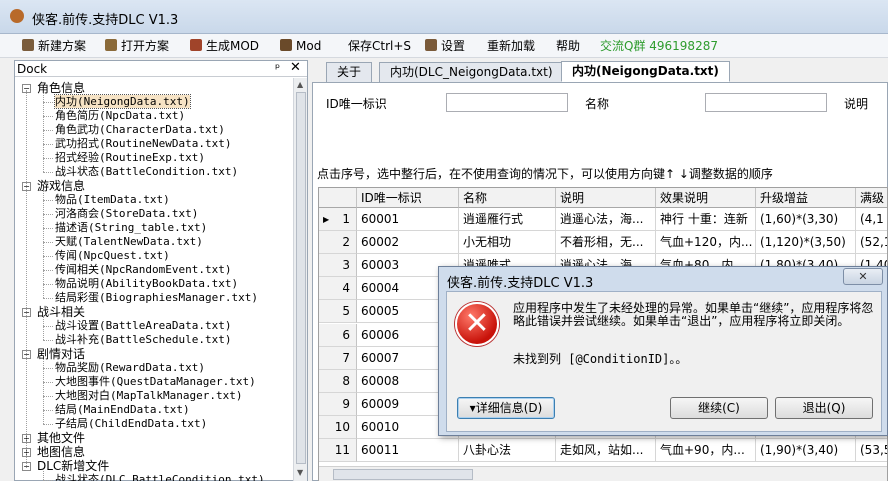 Image resolution: width=888 pixels, height=481 pixels. What do you see at coordinates (277, 68) in the screenshot?
I see `pin-icon: ᵖ` at bounding box center [277, 68].